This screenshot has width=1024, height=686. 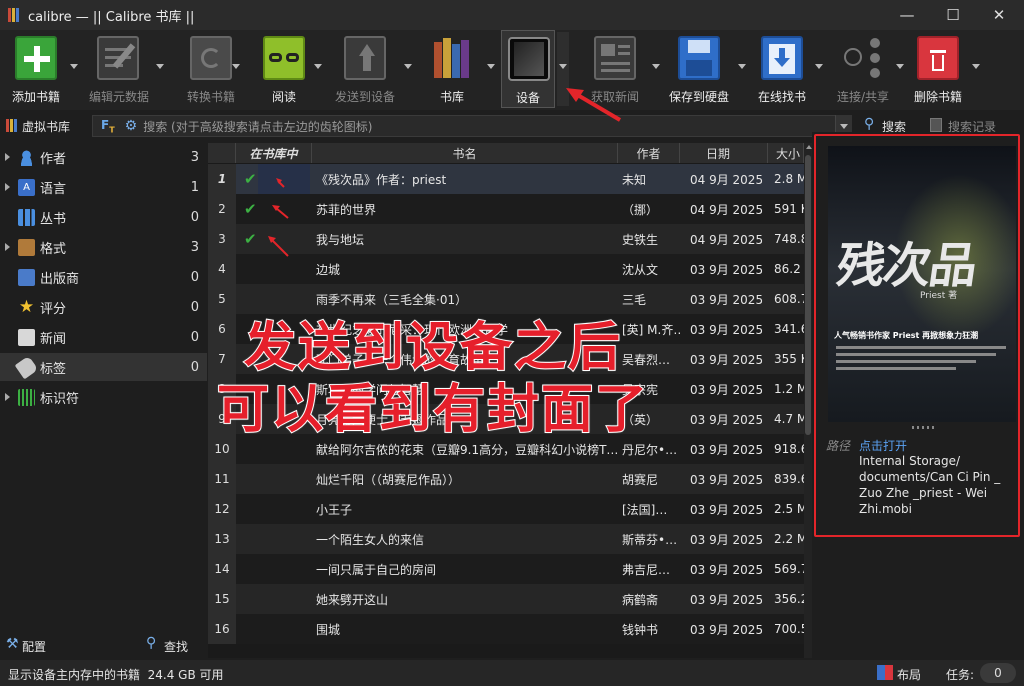 I want to click on tag-category-publisher: 出版商 0, so click(x=103, y=277).